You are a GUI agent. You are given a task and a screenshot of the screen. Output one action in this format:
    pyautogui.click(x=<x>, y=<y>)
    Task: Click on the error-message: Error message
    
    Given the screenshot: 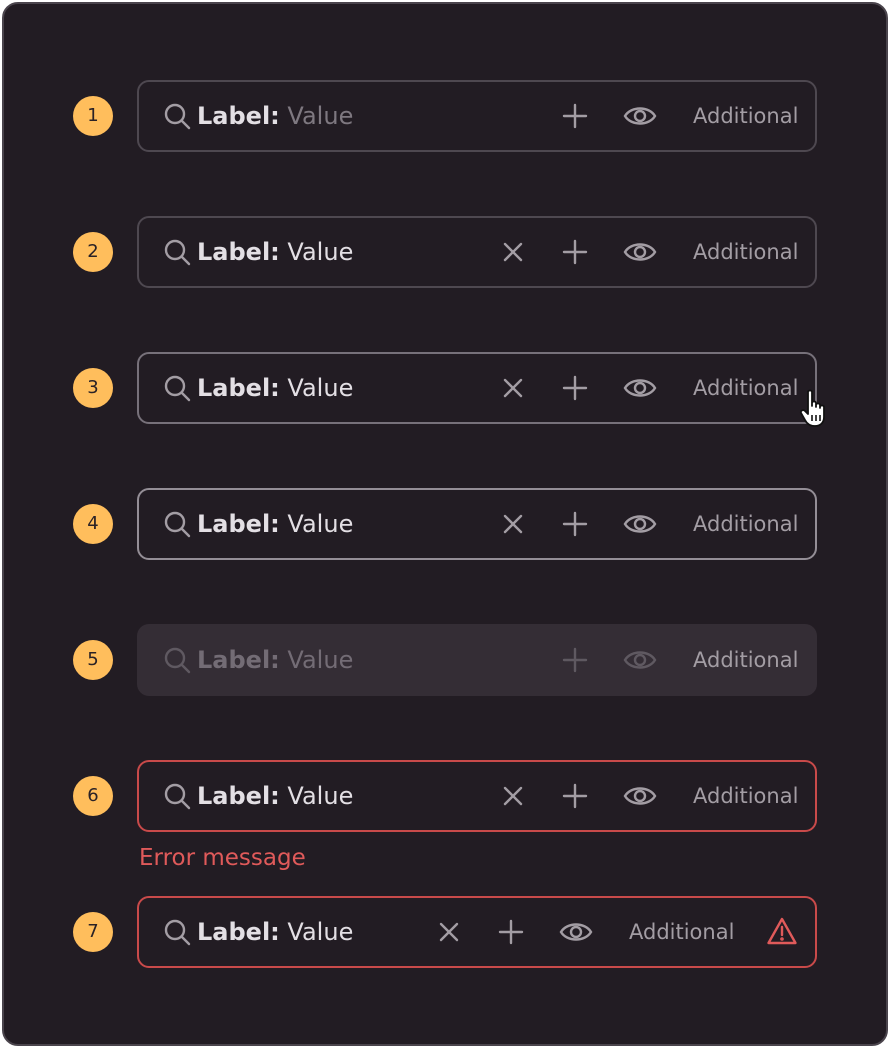 What is the action you would take?
    pyautogui.click(x=222, y=858)
    